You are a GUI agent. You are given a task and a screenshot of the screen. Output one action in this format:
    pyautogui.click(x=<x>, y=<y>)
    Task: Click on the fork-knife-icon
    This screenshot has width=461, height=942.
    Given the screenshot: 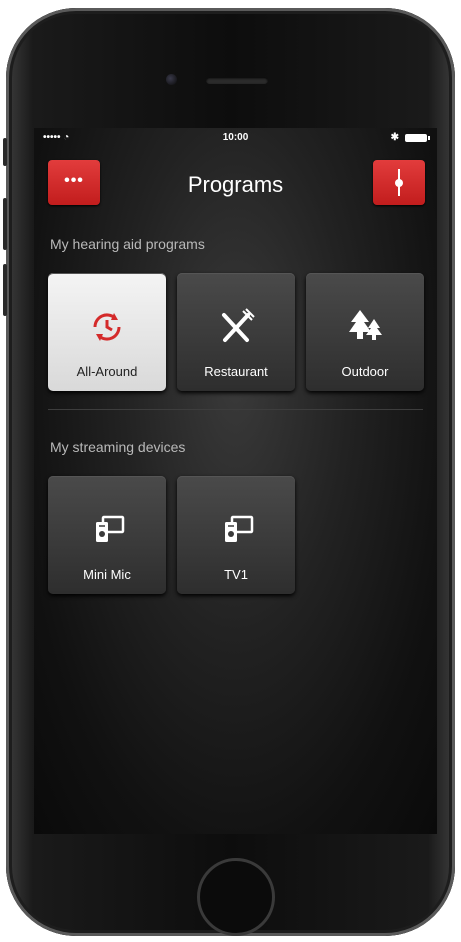 What is the action you would take?
    pyautogui.click(x=238, y=325)
    